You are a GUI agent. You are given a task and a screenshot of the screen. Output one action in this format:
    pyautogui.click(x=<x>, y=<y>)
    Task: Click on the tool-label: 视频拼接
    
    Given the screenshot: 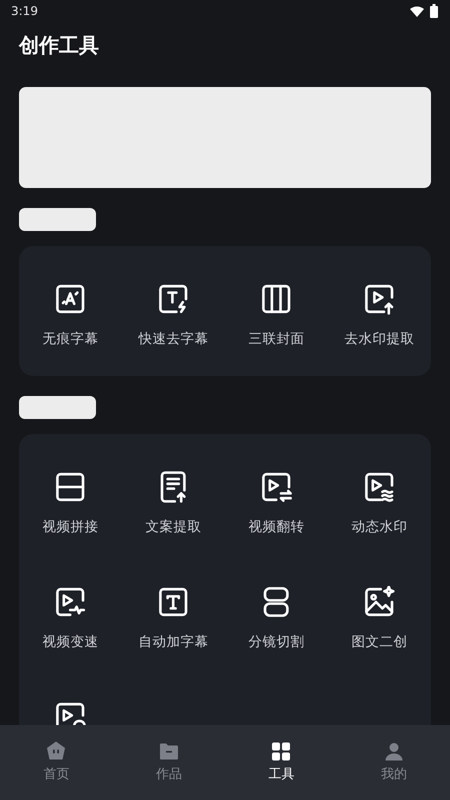 What is the action you would take?
    pyautogui.click(x=70, y=527)
    